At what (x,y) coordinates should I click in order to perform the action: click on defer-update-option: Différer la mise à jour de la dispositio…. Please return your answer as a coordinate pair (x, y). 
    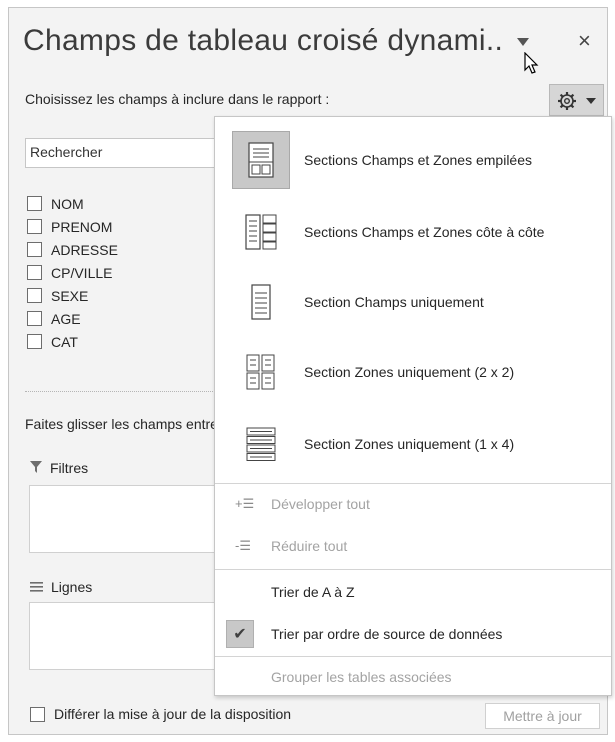
    Looking at the image, I should click on (160, 714).